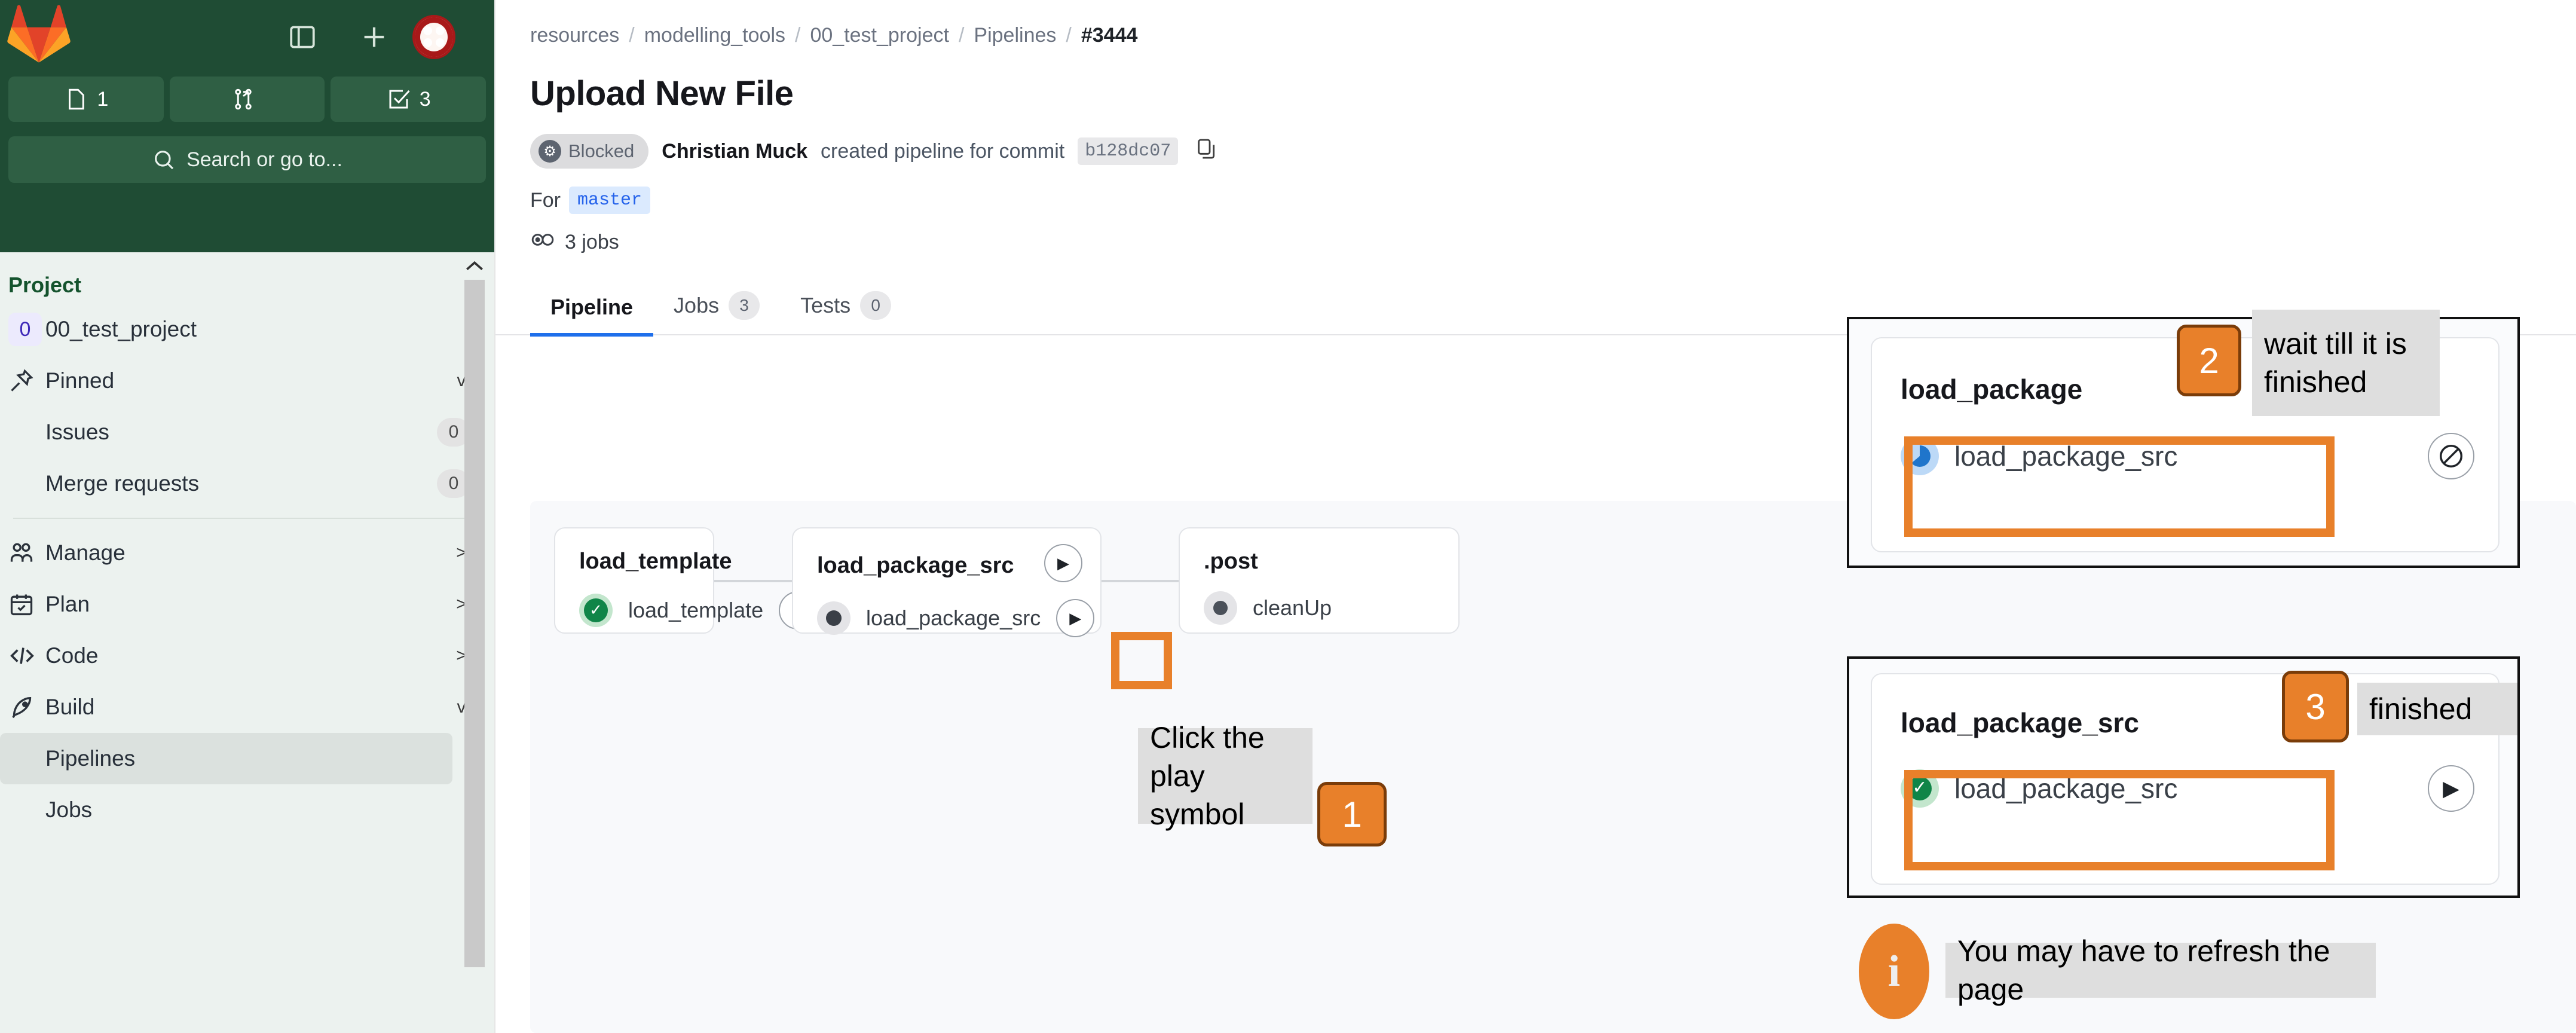 The width and height of the screenshot is (2576, 1033). Describe the element at coordinates (2315, 707) in the screenshot. I see `callout-3-number-text: 3` at that location.